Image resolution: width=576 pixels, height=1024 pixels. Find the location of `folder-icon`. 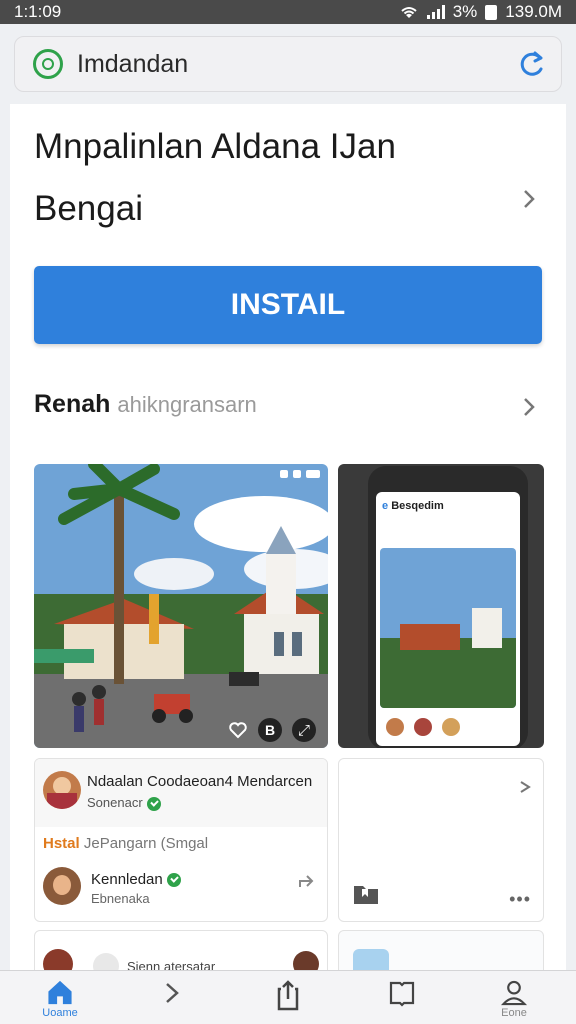

folder-icon is located at coordinates (366, 894).